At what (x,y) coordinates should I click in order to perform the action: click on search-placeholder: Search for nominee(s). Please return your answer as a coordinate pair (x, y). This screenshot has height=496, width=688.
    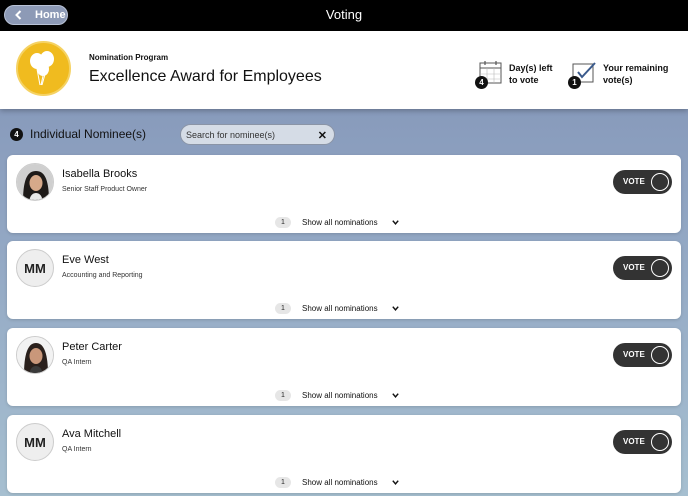
    Looking at the image, I should click on (231, 134).